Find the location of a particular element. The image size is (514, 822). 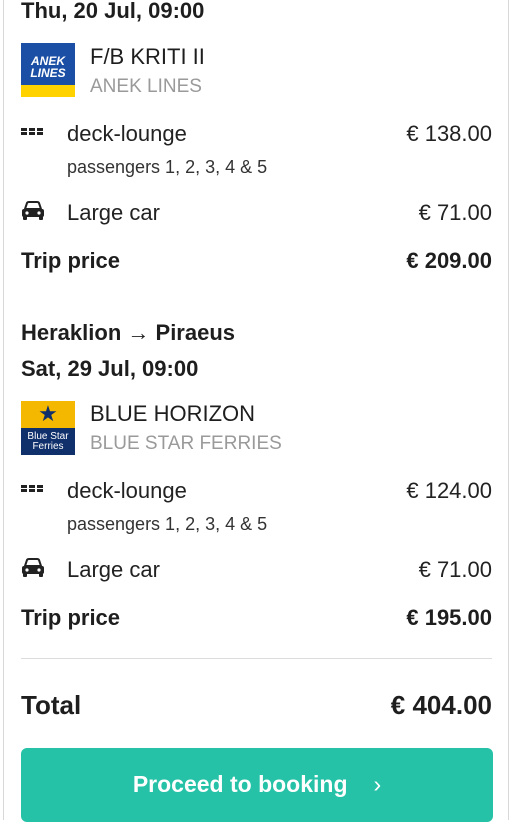

anek-lines-logo: ANEK LINES is located at coordinates (48, 70).